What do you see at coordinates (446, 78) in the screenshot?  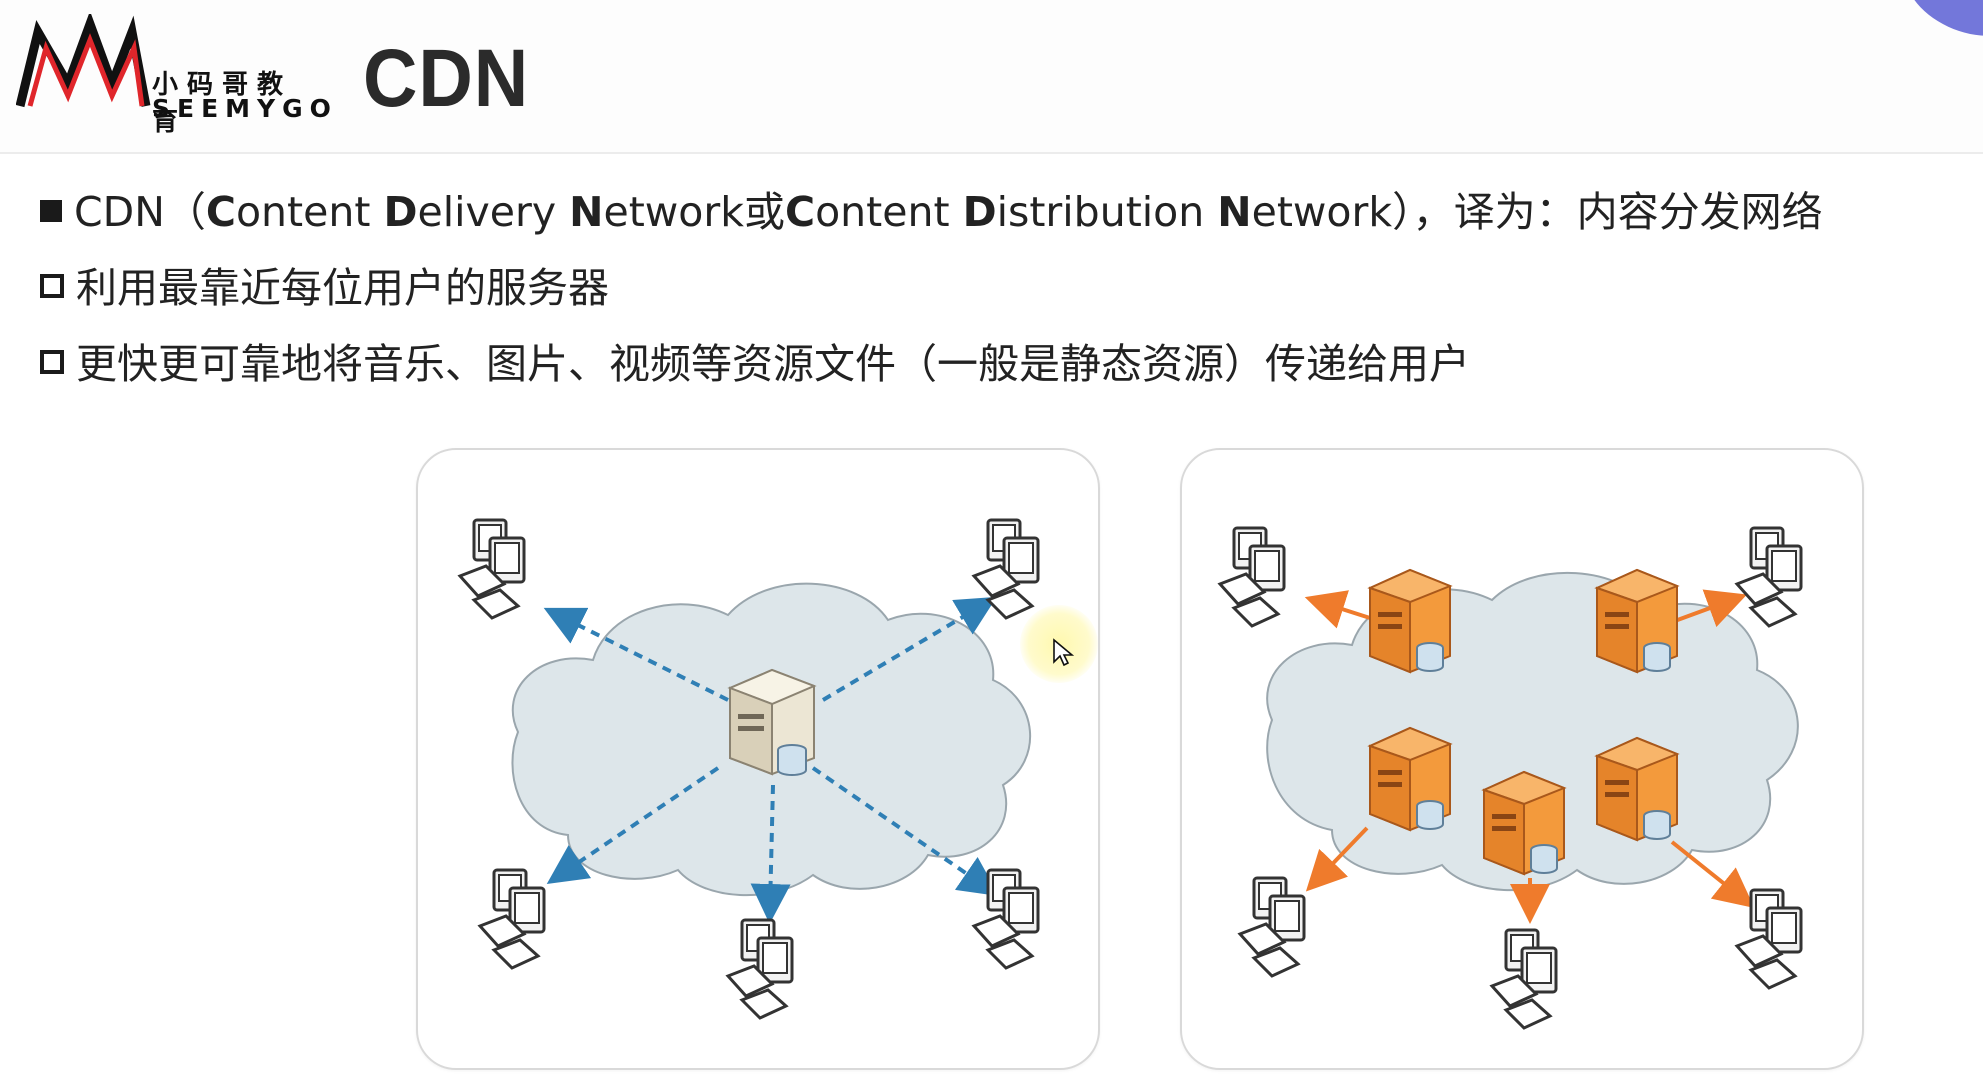 I see `page-title: CDN` at bounding box center [446, 78].